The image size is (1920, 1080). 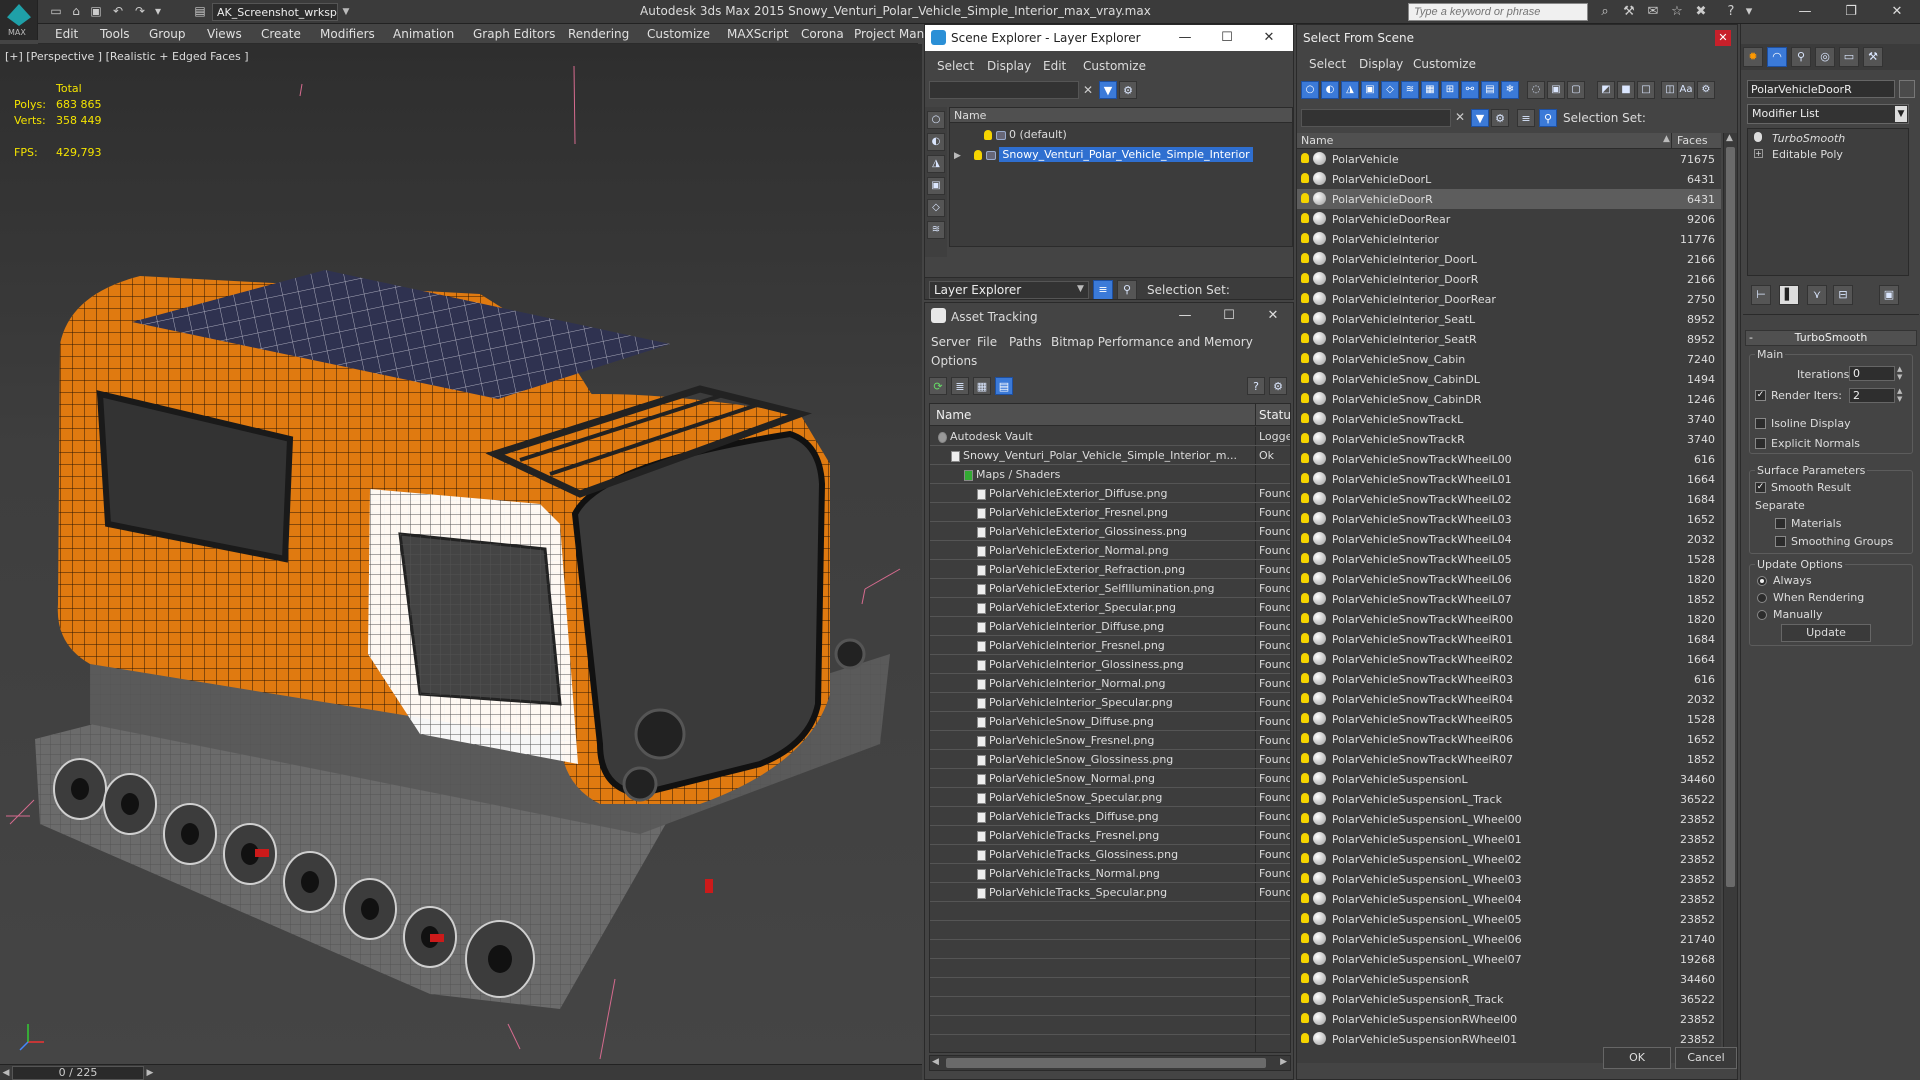 What do you see at coordinates (1851, 12) in the screenshot?
I see `restore-button: ❐` at bounding box center [1851, 12].